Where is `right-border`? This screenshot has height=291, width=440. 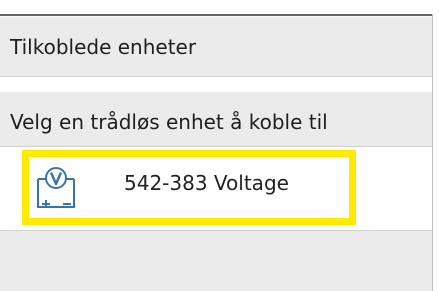 right-border is located at coordinates (432, 152).